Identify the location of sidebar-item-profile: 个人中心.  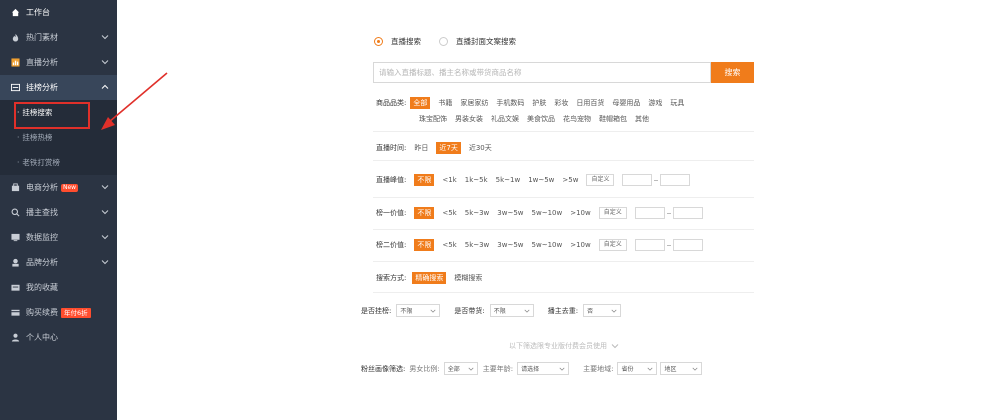
(58, 337).